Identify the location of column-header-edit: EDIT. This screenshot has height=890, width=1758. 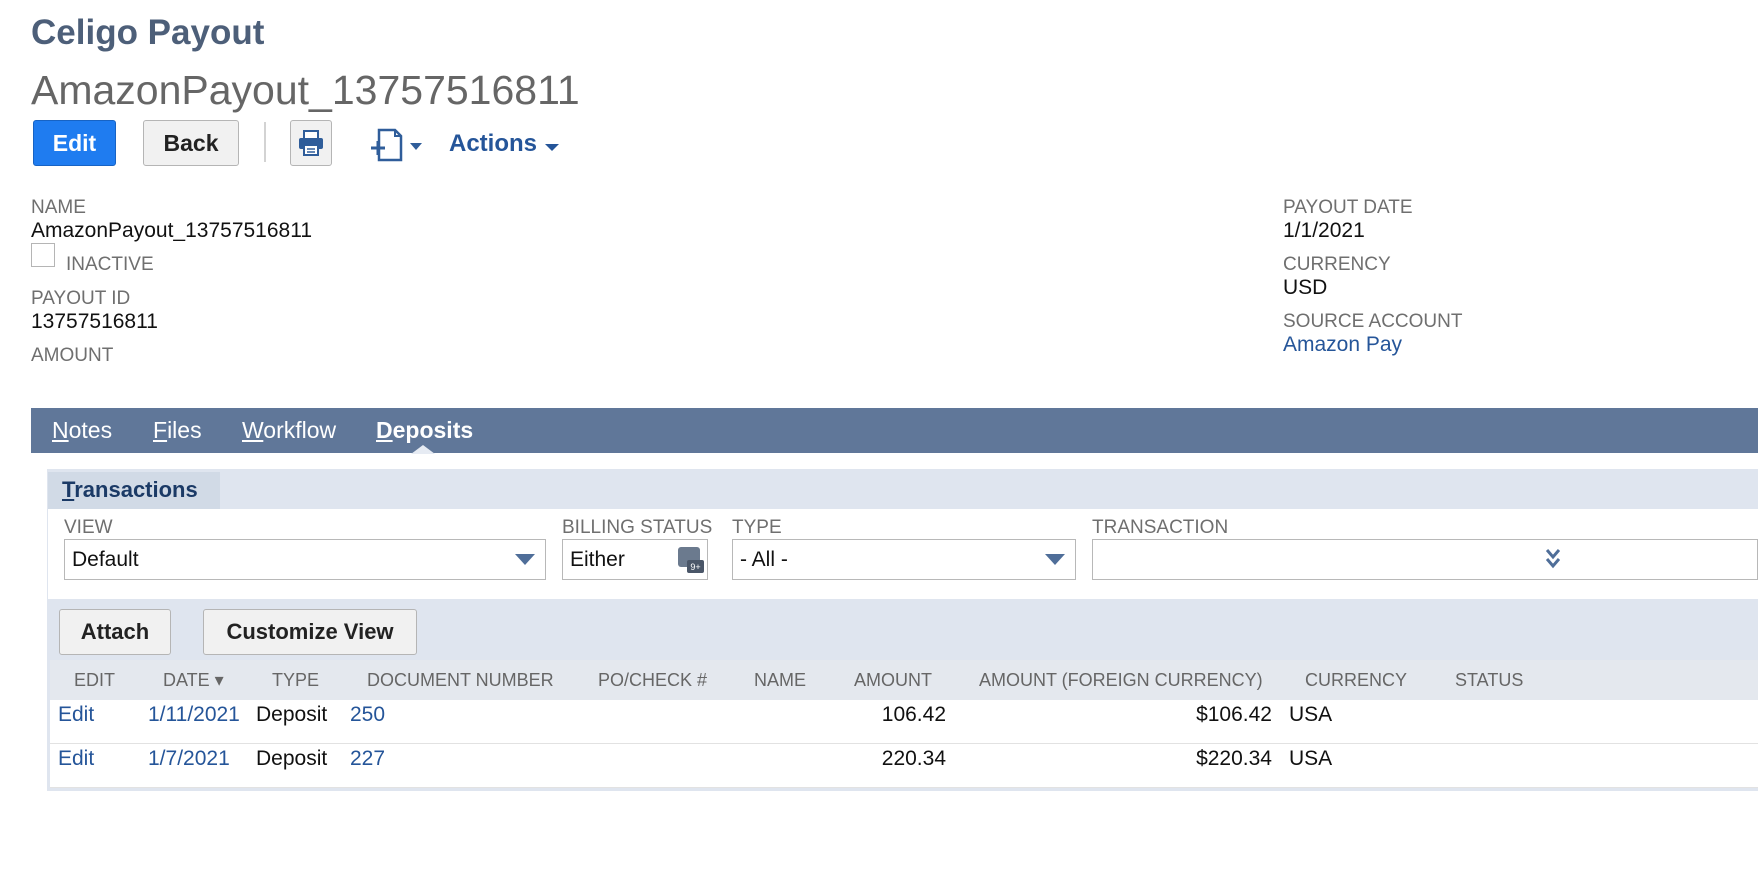
(95, 680).